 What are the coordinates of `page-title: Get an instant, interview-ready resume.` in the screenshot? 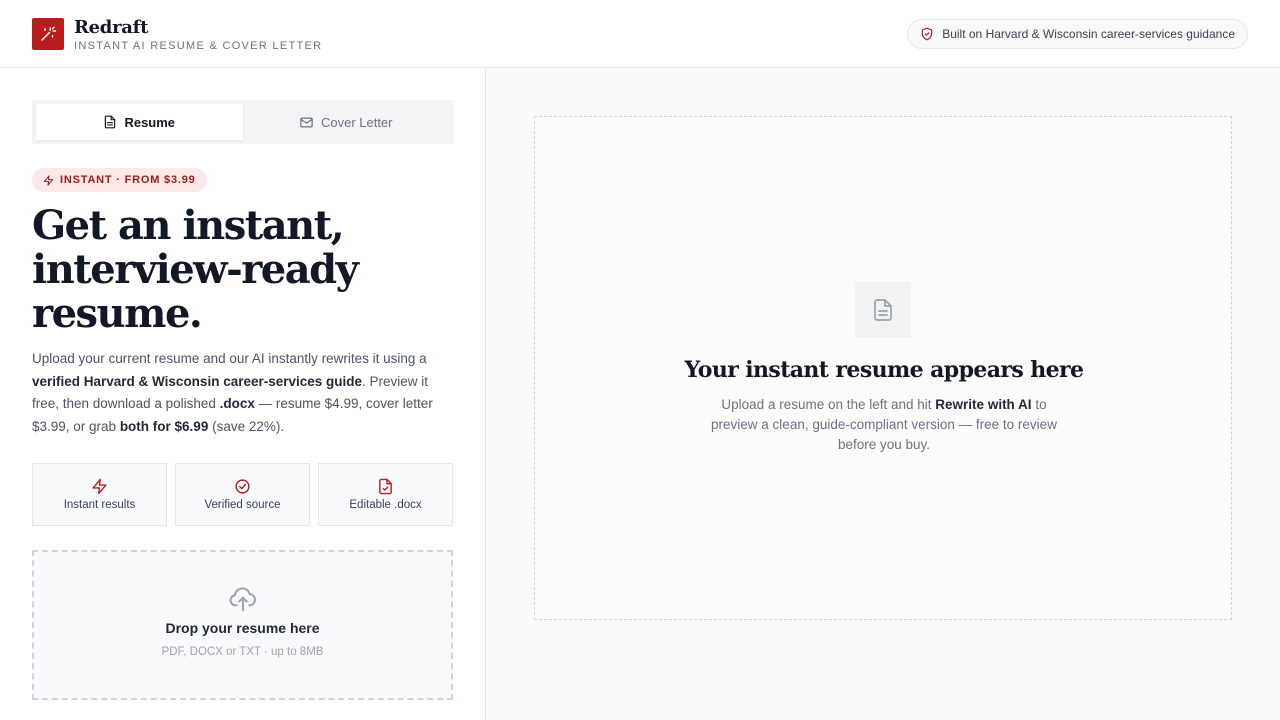 It's located at (247, 270).